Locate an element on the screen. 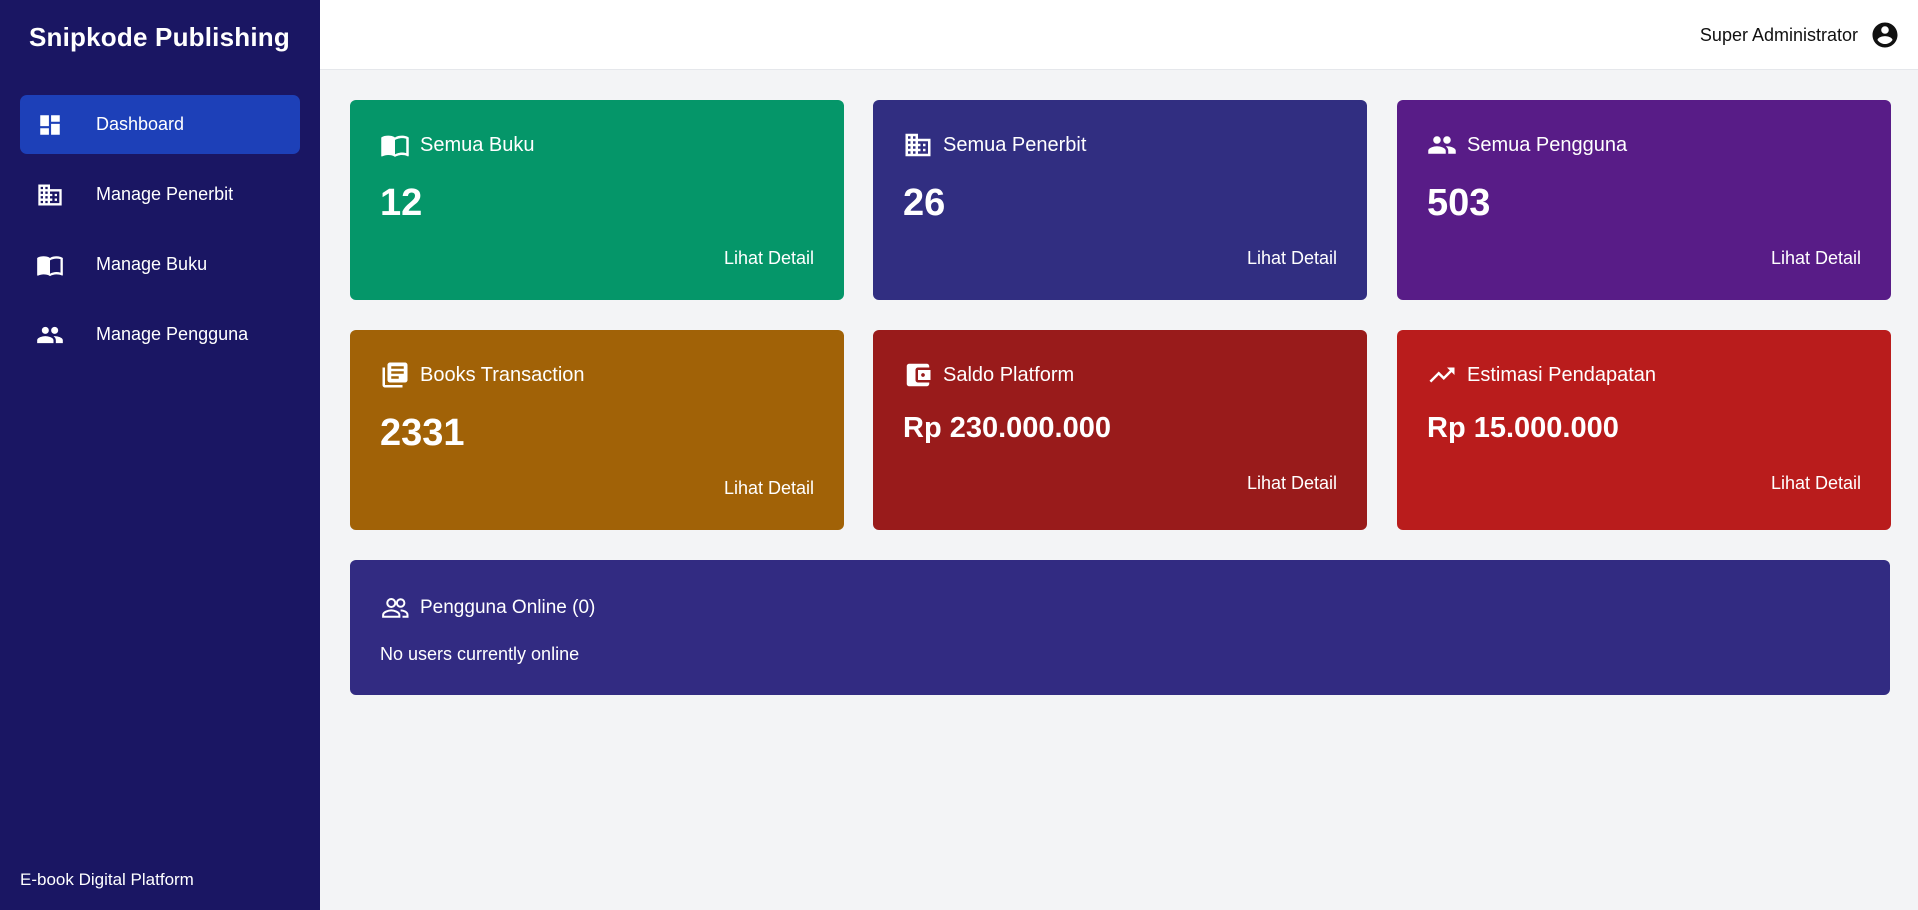 The width and height of the screenshot is (1918, 910). card-value: 12 is located at coordinates (401, 203).